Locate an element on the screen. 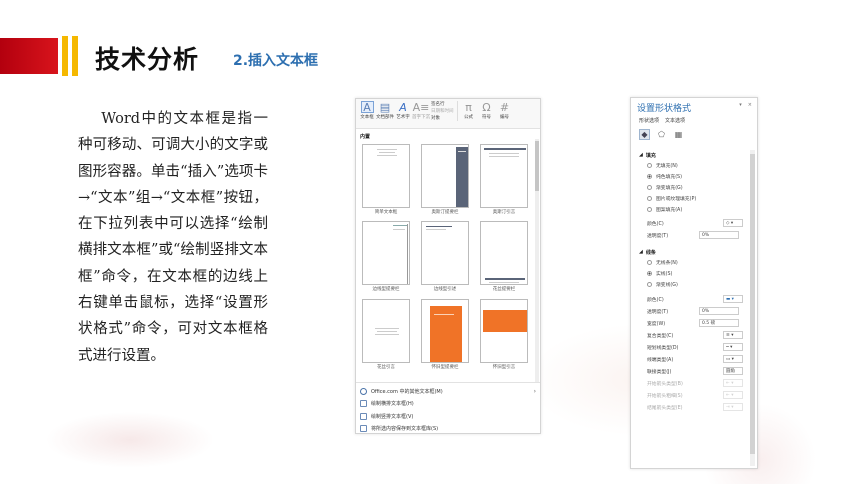 Image resolution: width=860 pixels, height=484 pixels. textbox-icon: A is located at coordinates (367, 107).